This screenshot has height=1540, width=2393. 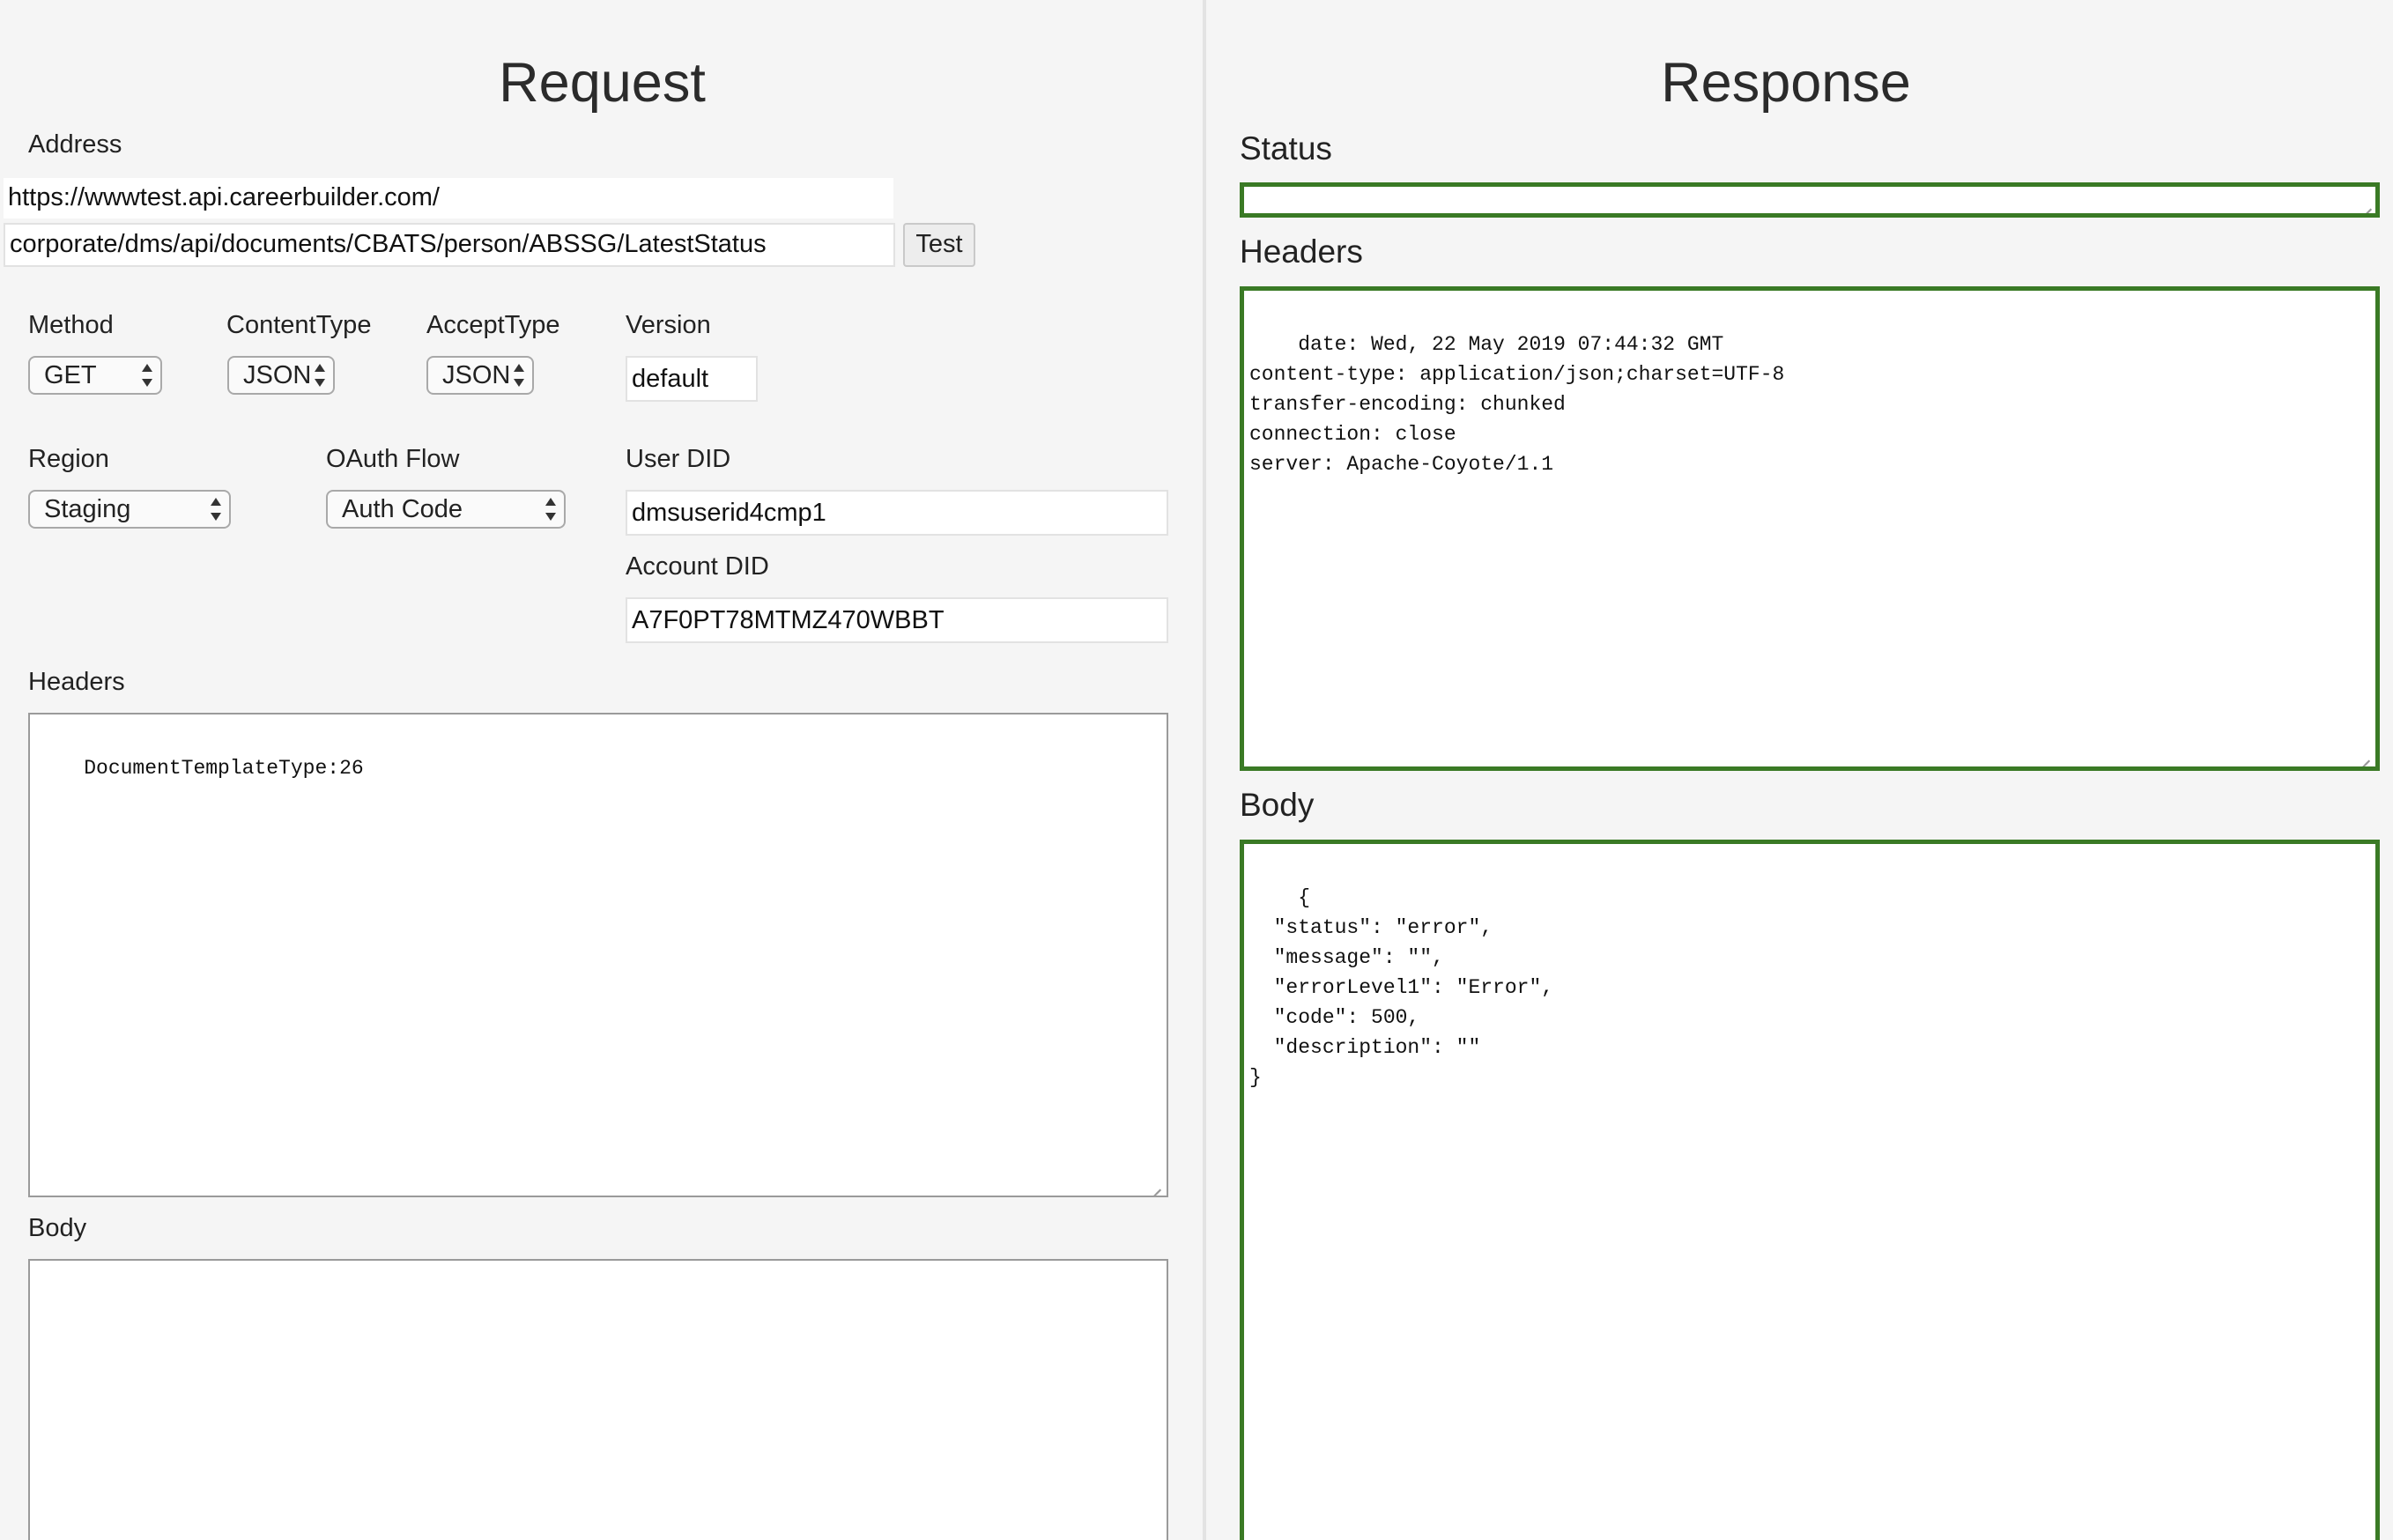 What do you see at coordinates (1301, 252) in the screenshot?
I see `response-headers-label: Headers` at bounding box center [1301, 252].